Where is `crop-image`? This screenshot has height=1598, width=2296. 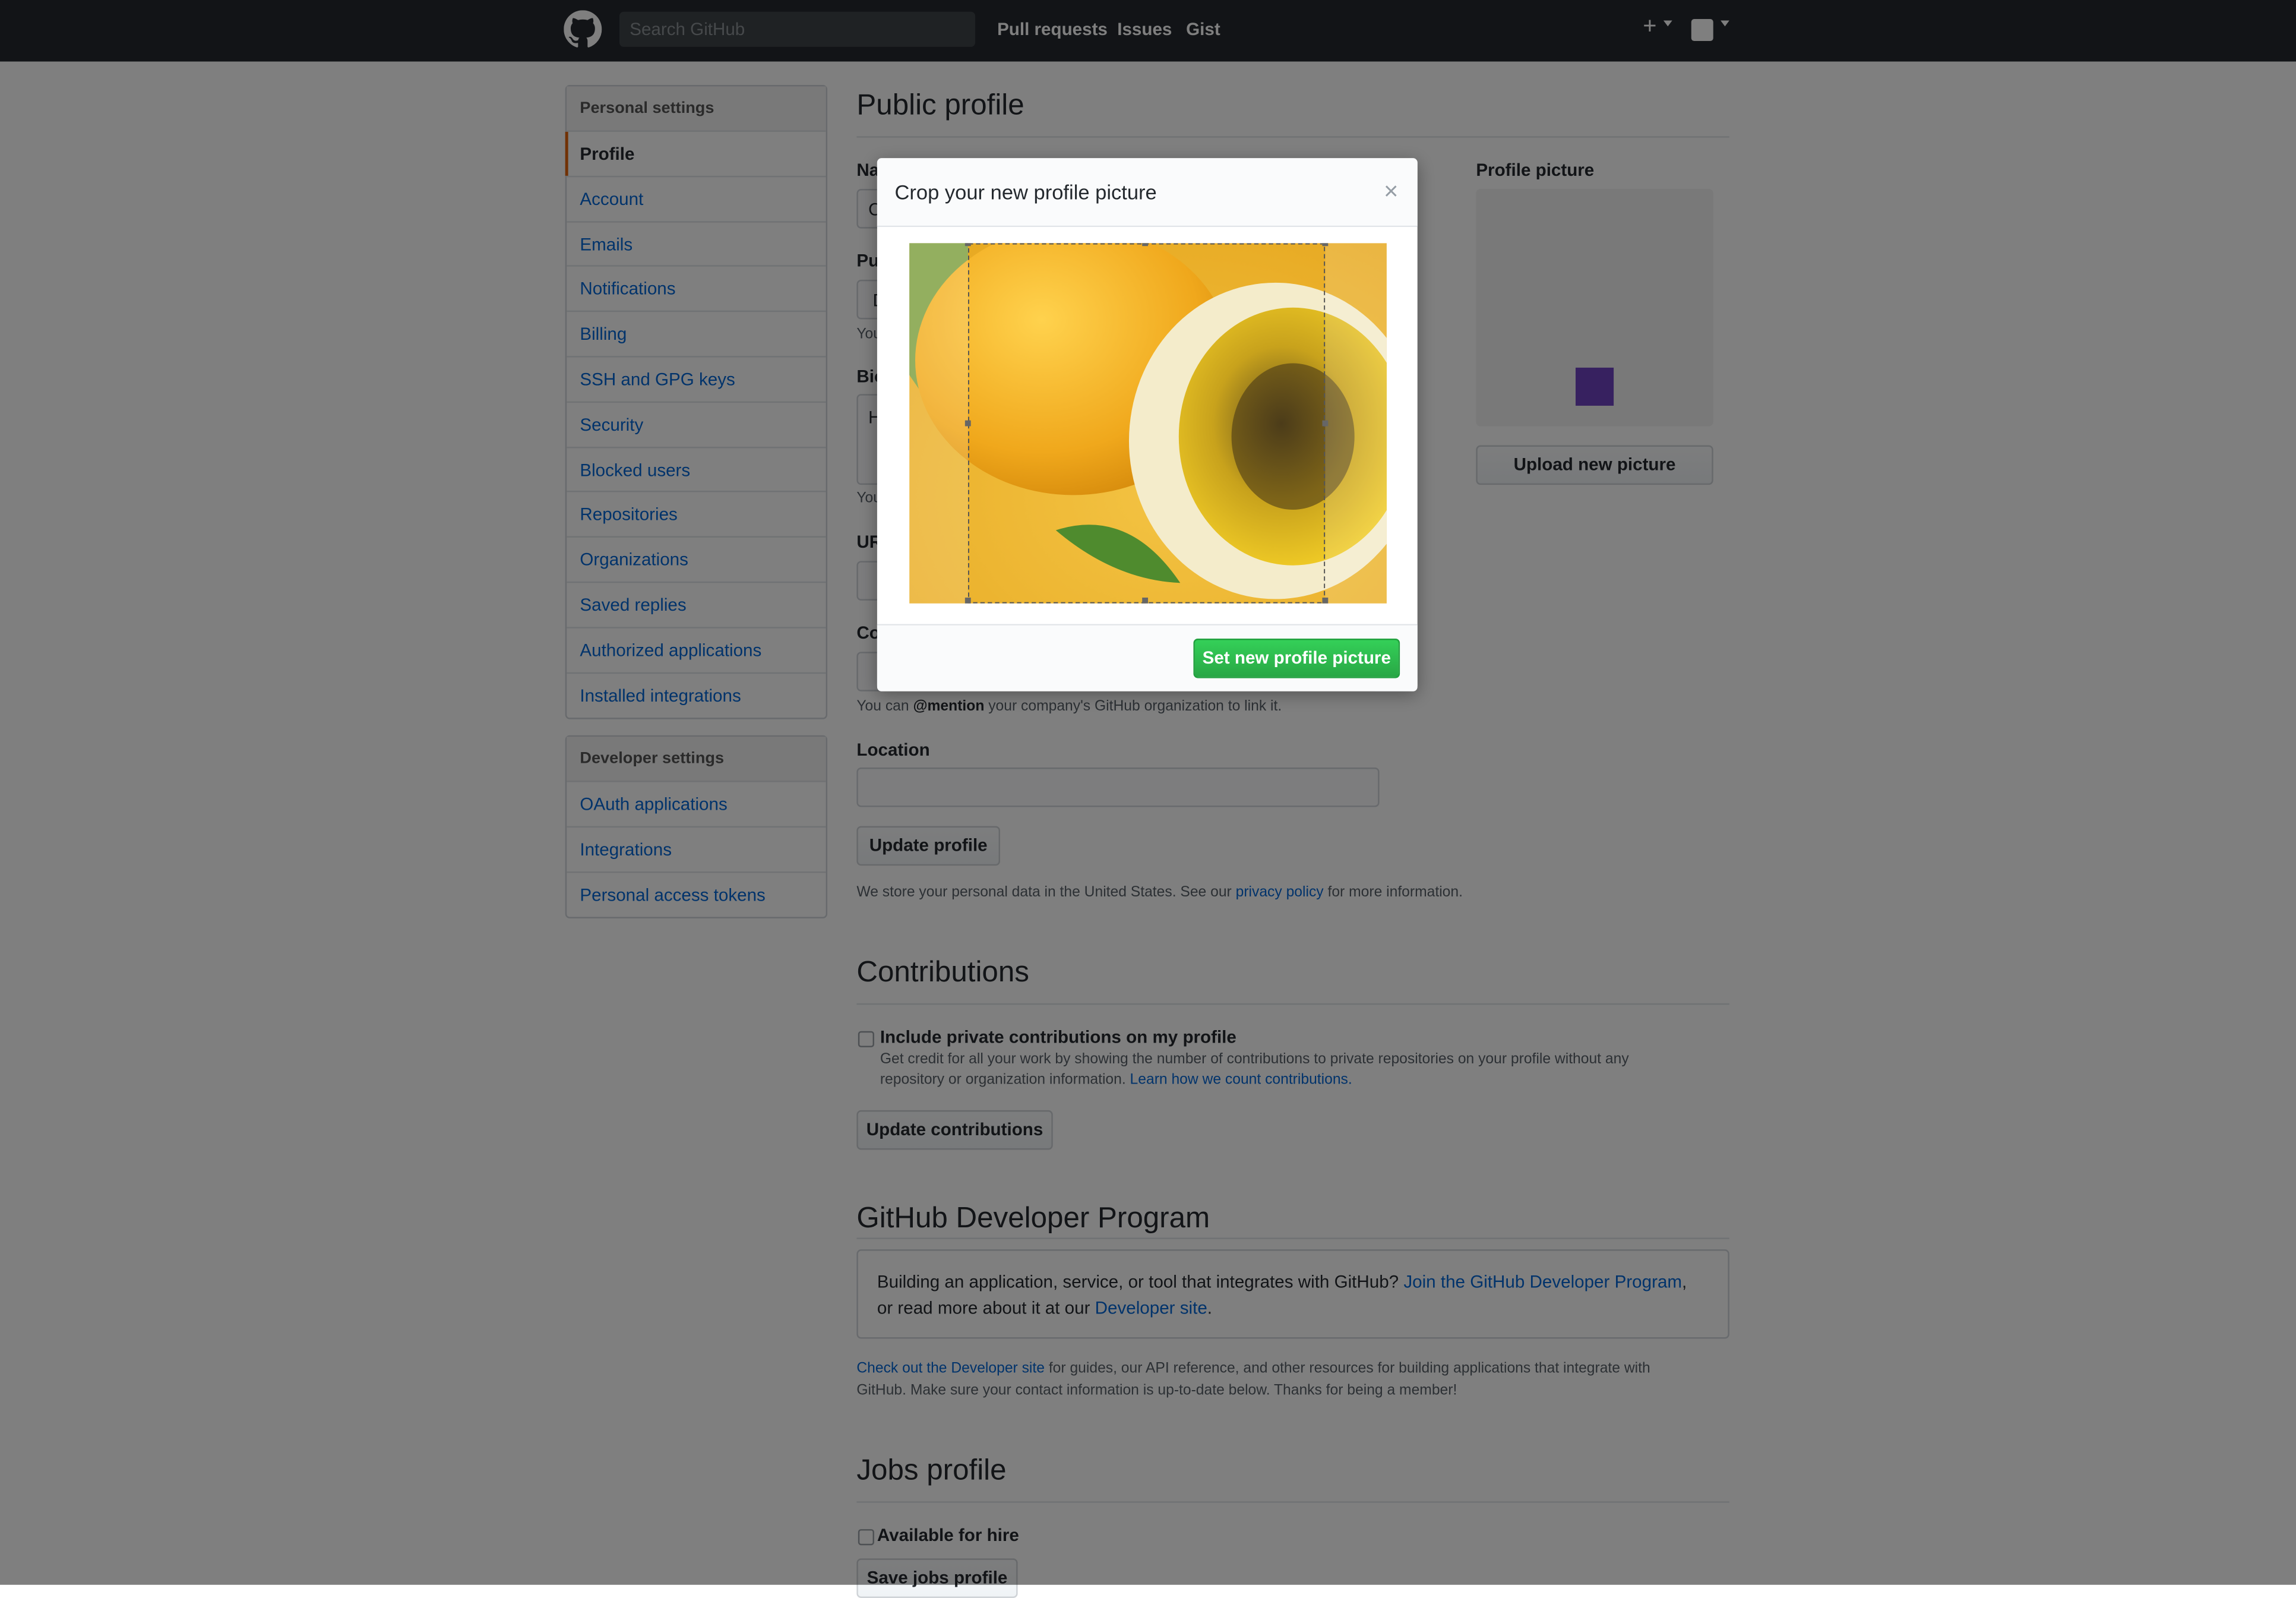 crop-image is located at coordinates (1148, 423).